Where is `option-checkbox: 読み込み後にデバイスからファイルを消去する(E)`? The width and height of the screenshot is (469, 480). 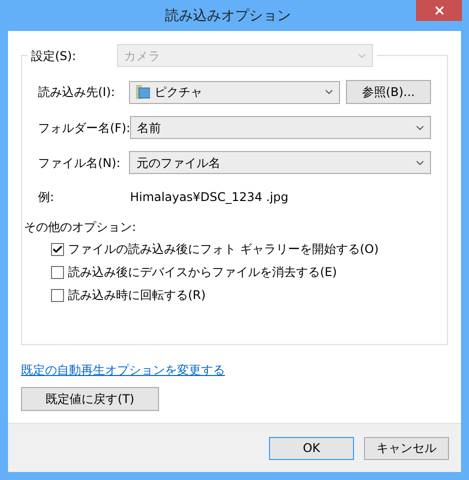
option-checkbox: 読み込み後にデバイスからファイルを消去する(E) is located at coordinates (241, 272).